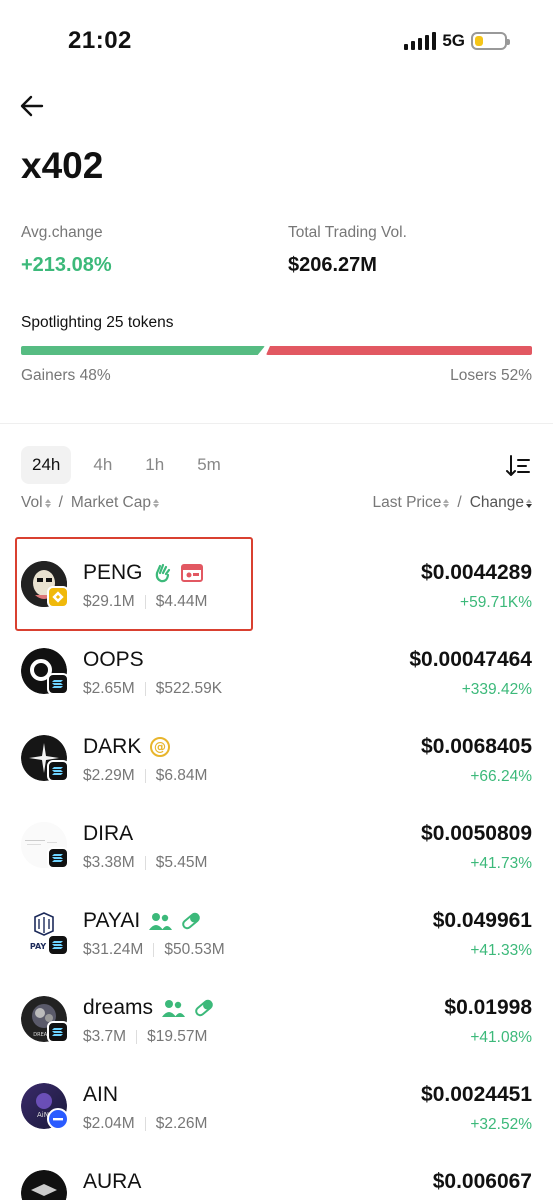  I want to click on losers-bar, so click(399, 350).